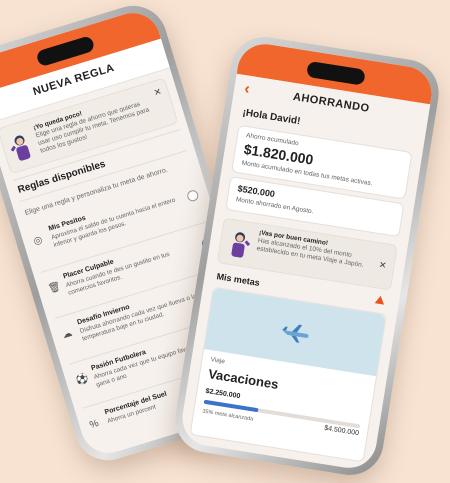  I want to click on goal-category: Viaje, so click(218, 361).